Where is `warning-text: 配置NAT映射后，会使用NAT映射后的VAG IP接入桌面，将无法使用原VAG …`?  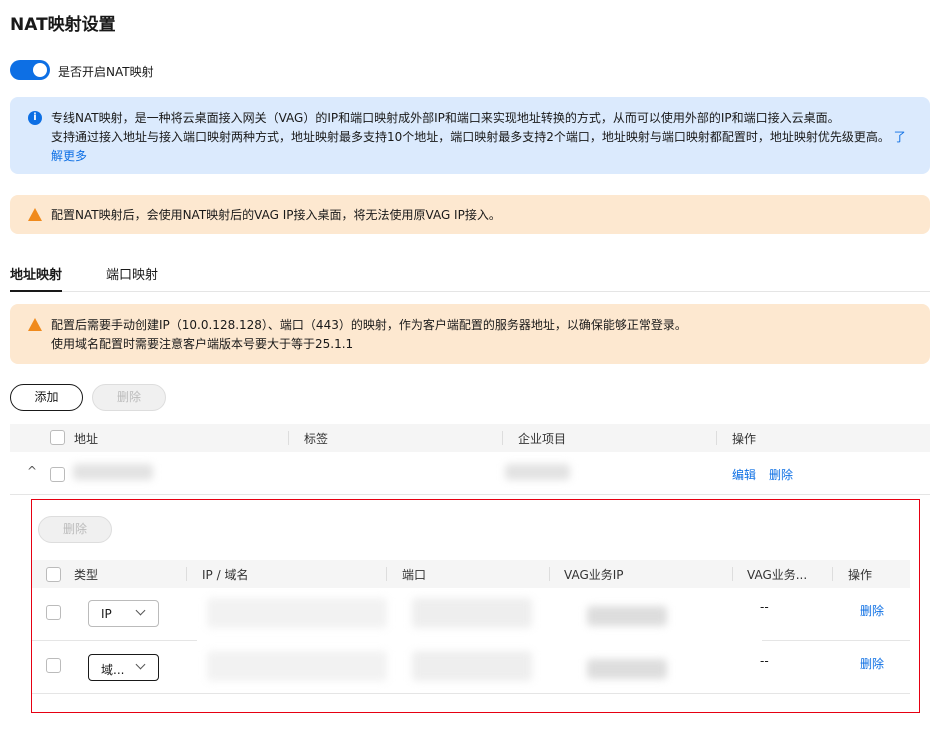 warning-text: 配置NAT映射后，会使用NAT映射后的VAG IP接入桌面，将无法使用原VAG … is located at coordinates (276, 215).